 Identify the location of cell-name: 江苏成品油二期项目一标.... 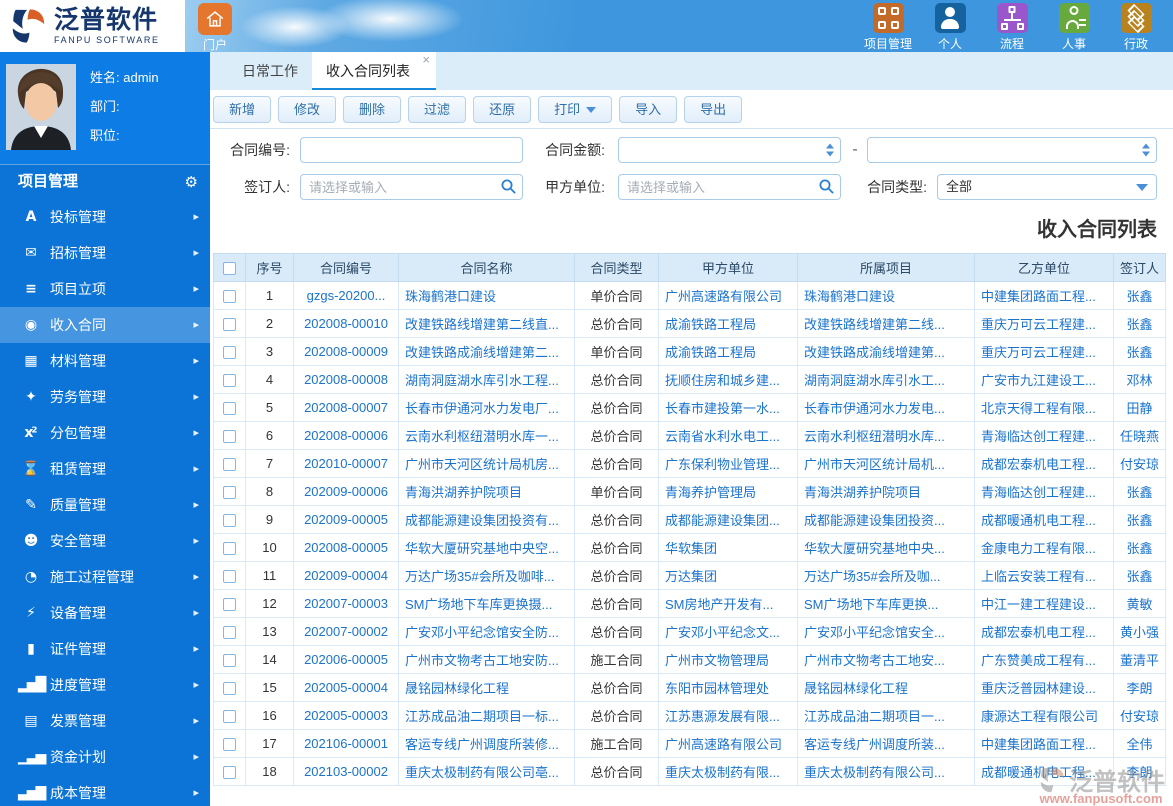
(486, 715).